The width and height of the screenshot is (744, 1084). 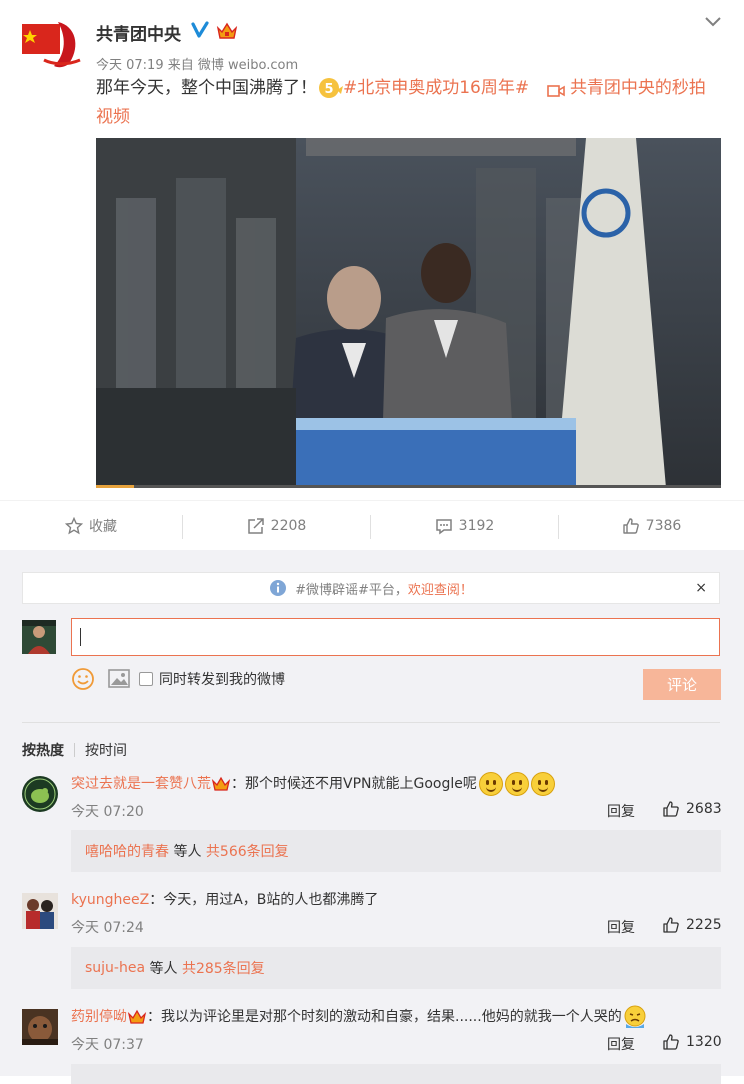 I want to click on sub-replies-bar: suju-hea 等人 共285条回复, so click(x=396, y=968).